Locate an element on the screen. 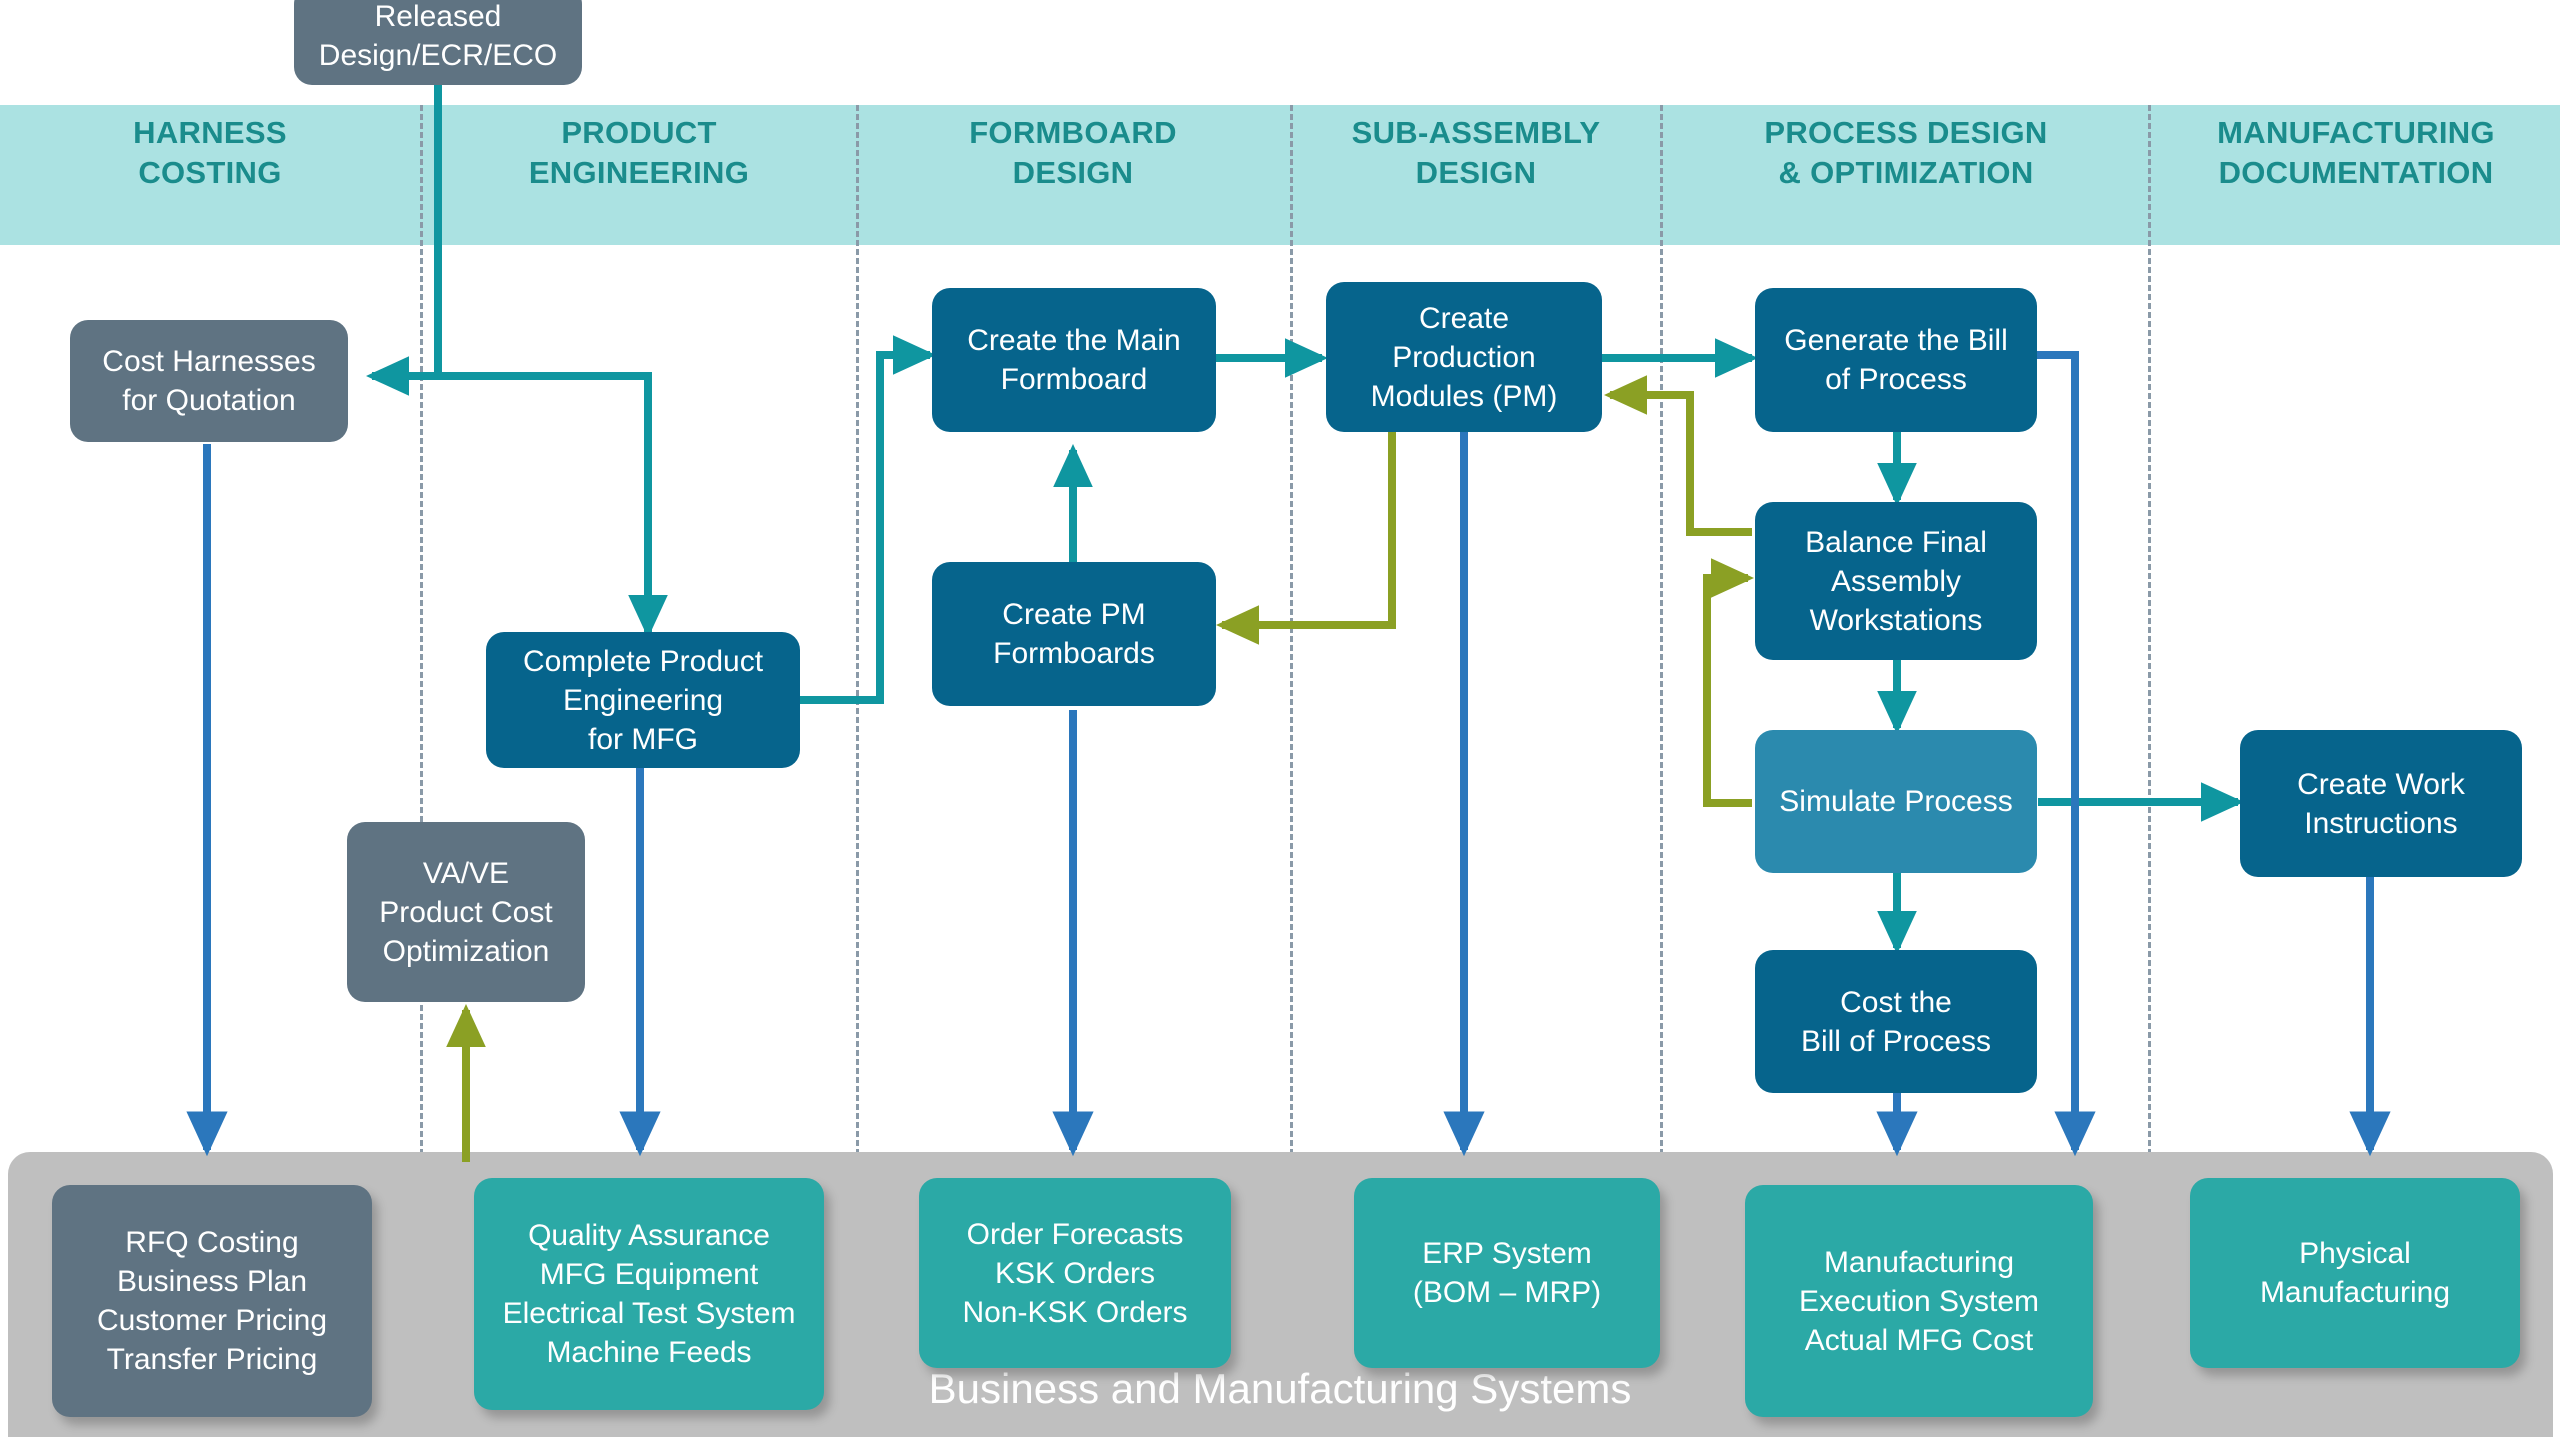  node-line-2: Formboard is located at coordinates (1074, 379).